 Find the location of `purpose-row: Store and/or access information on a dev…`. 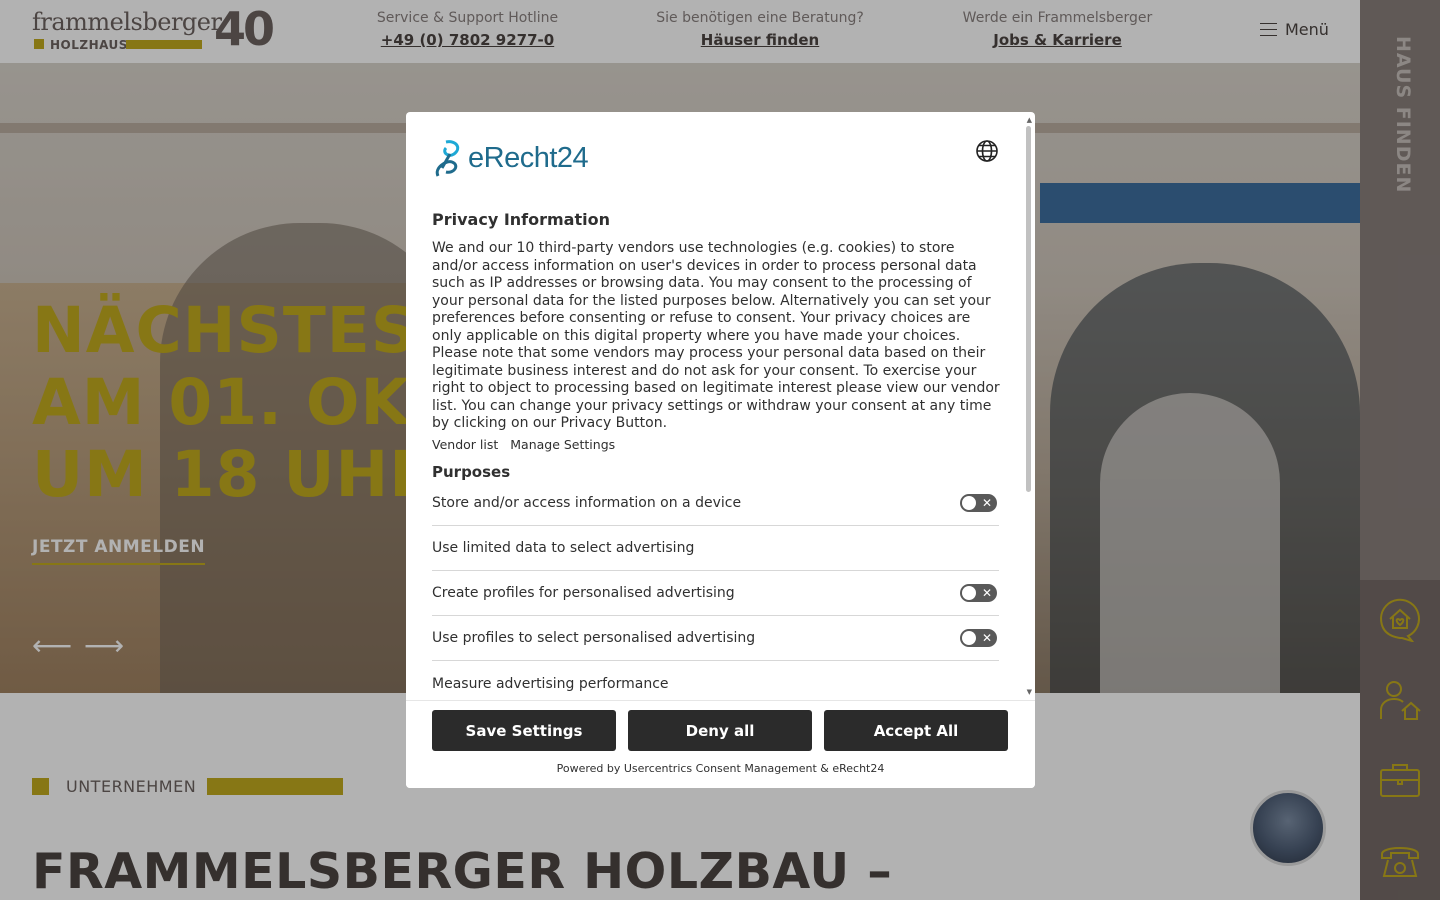

purpose-row: Store and/or access information on a dev… is located at coordinates (715, 503).